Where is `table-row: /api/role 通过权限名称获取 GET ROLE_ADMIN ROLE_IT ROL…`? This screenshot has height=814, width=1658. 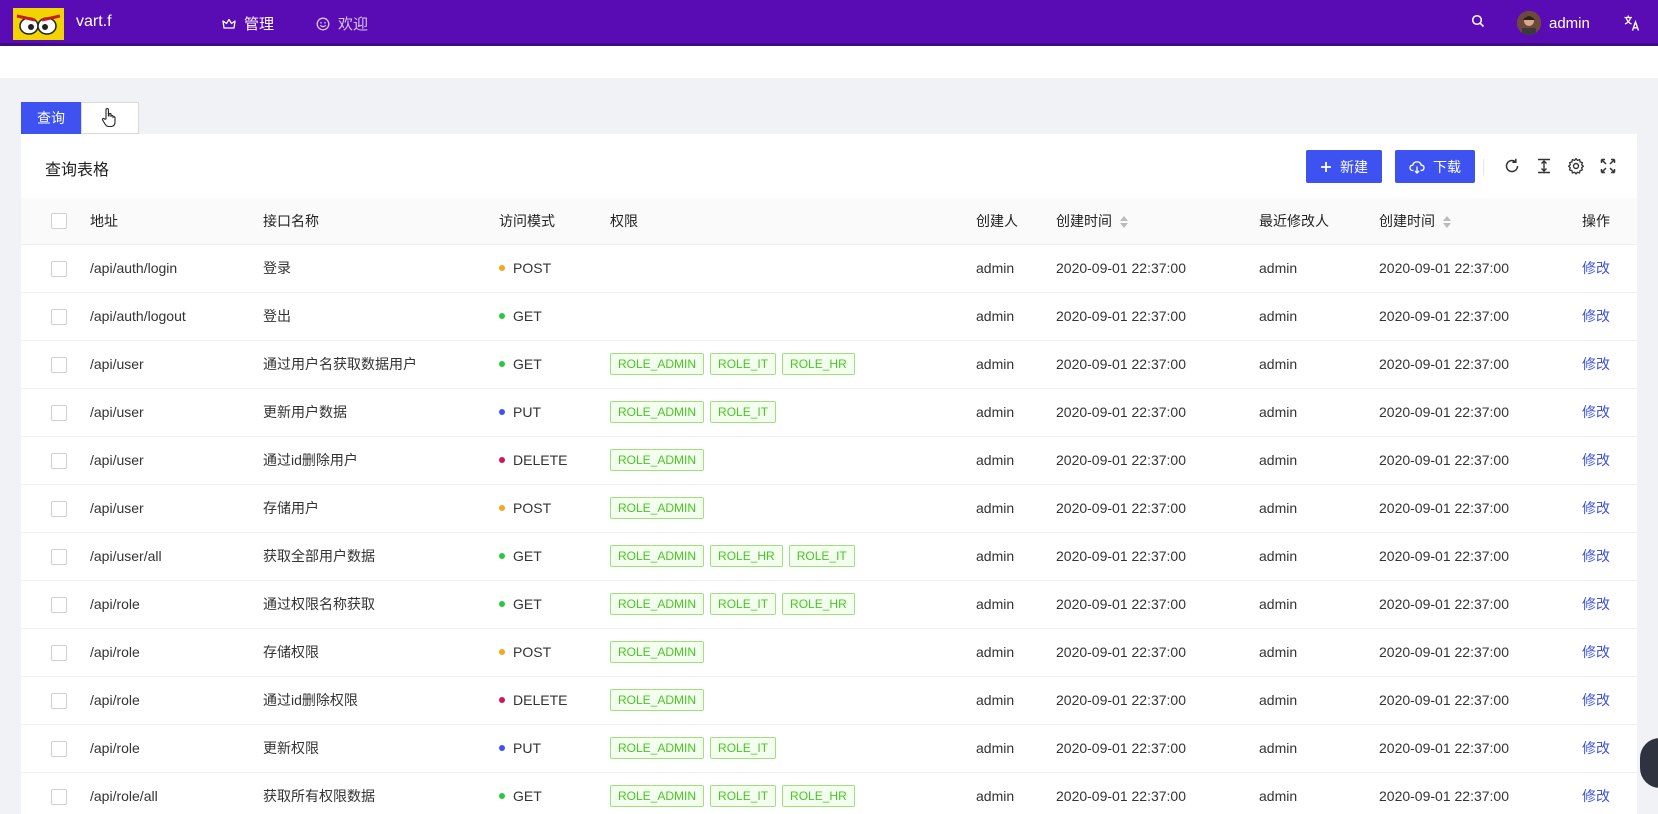
table-row: /api/role 通过权限名称获取 GET ROLE_ADMIN ROLE_IT ROL… is located at coordinates (829, 604).